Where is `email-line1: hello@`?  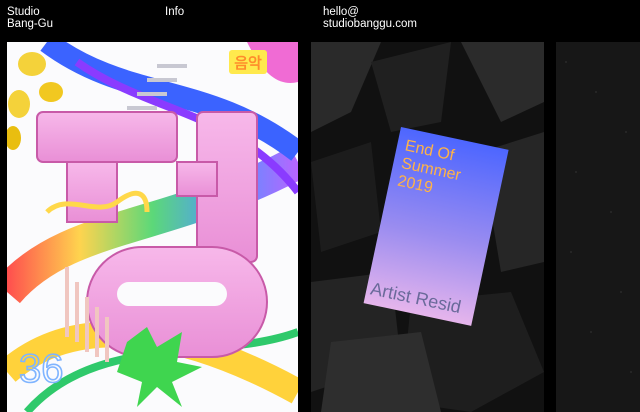 email-line1: hello@ is located at coordinates (341, 12).